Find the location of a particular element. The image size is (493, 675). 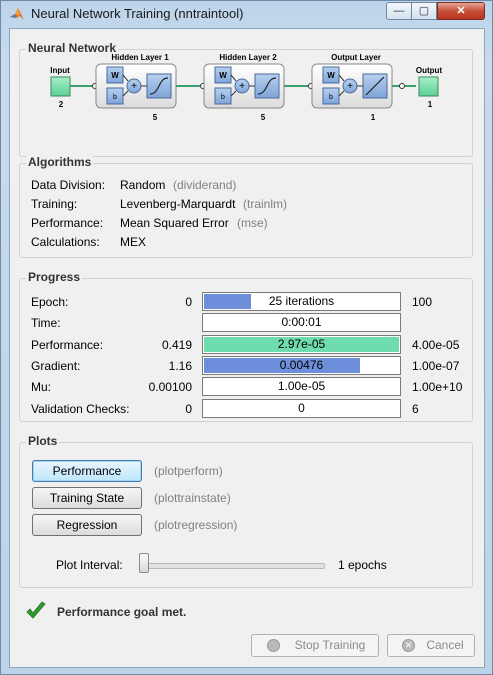

plot-interval-slider is located at coordinates (232, 565).